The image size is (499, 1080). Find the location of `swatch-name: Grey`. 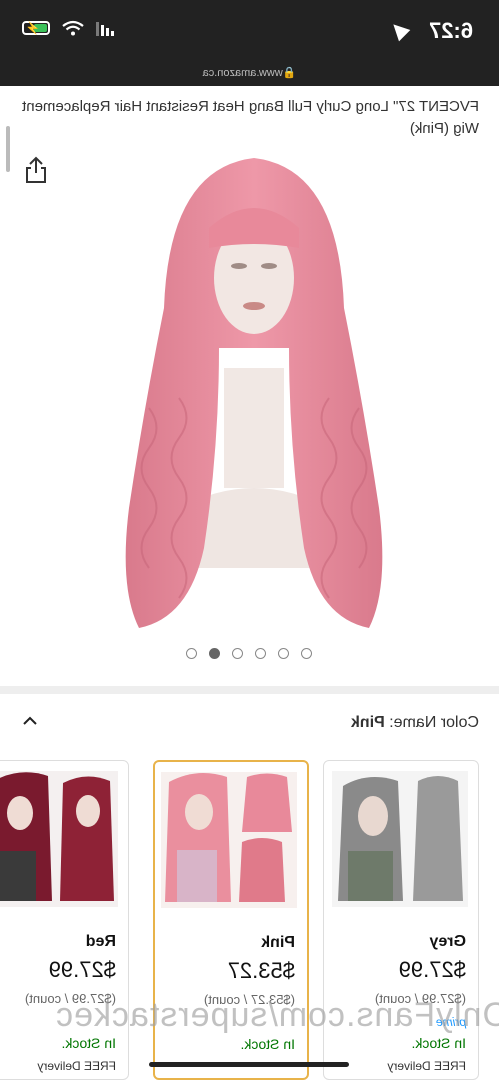

swatch-name: Grey is located at coordinates (447, 941).